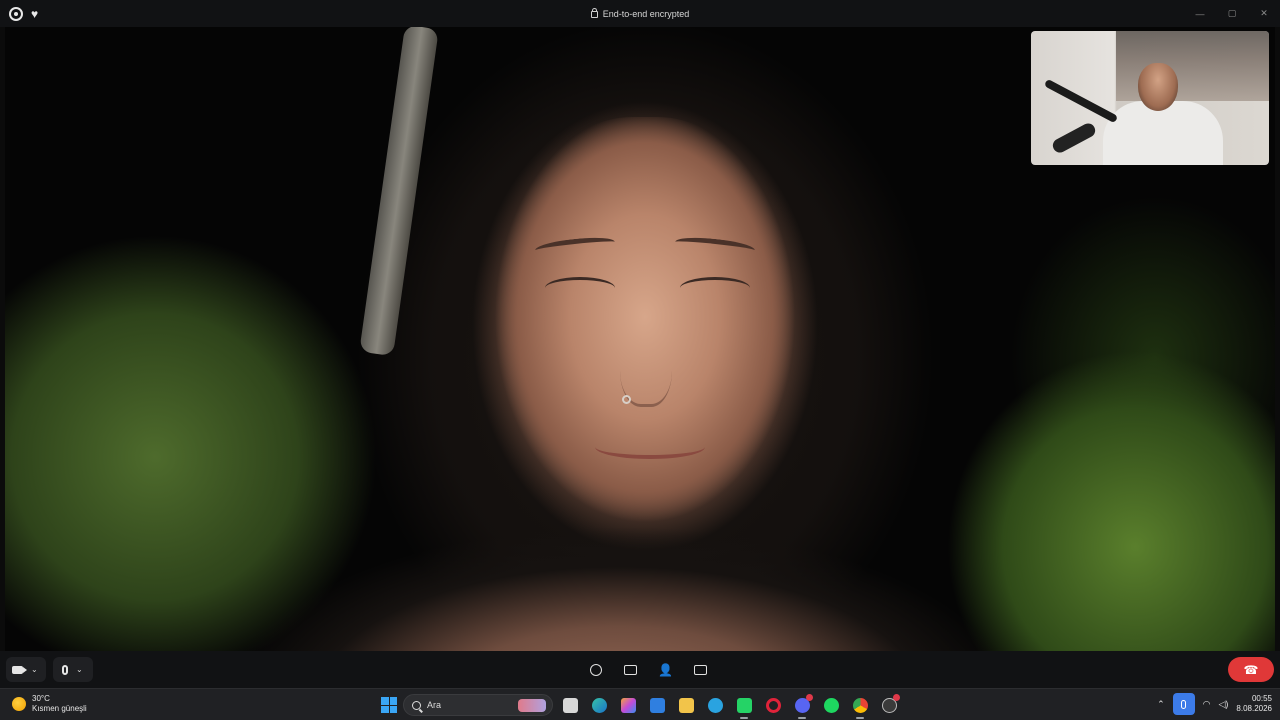  I want to click on chevron-up-icon: ⌃, so click(1161, 704).